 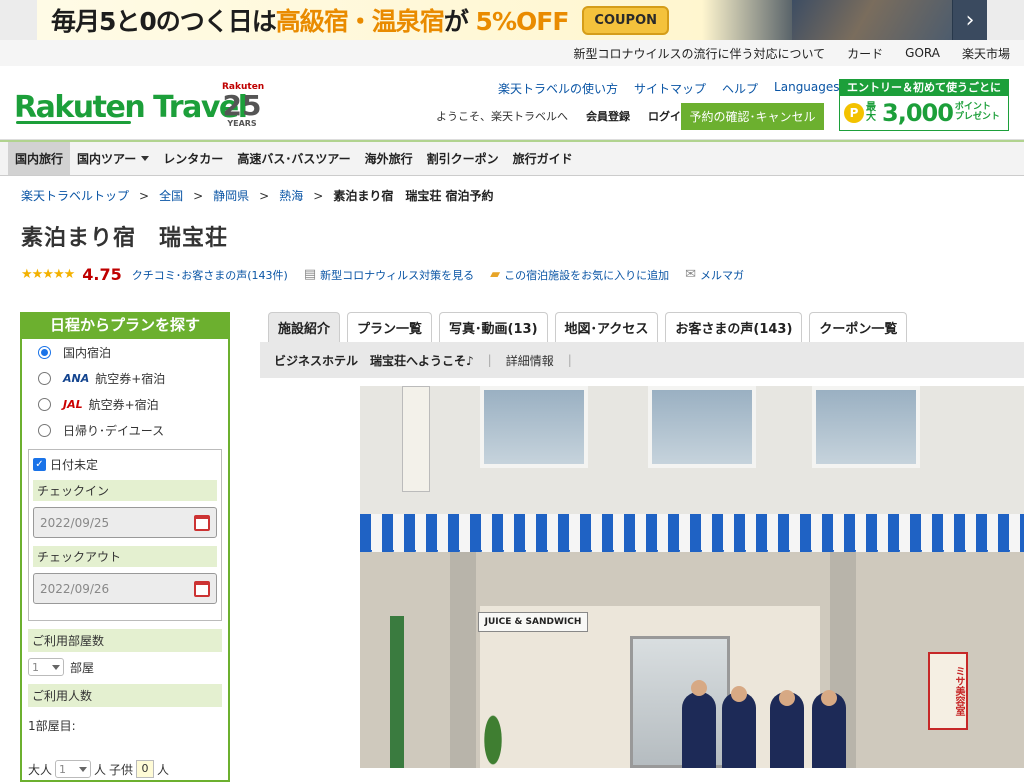 I want to click on link-help: ヘルプ, so click(x=740, y=88).